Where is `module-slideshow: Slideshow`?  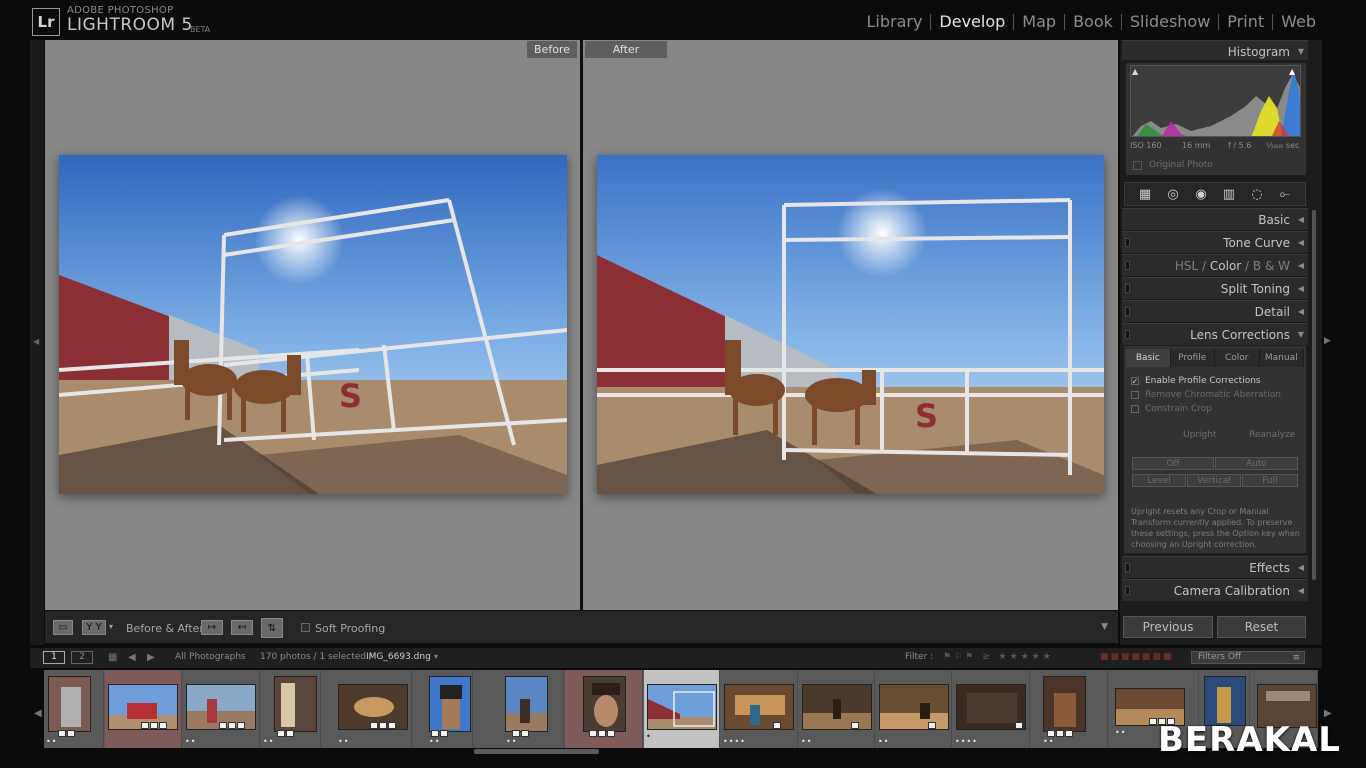
module-slideshow: Slideshow is located at coordinates (1170, 21).